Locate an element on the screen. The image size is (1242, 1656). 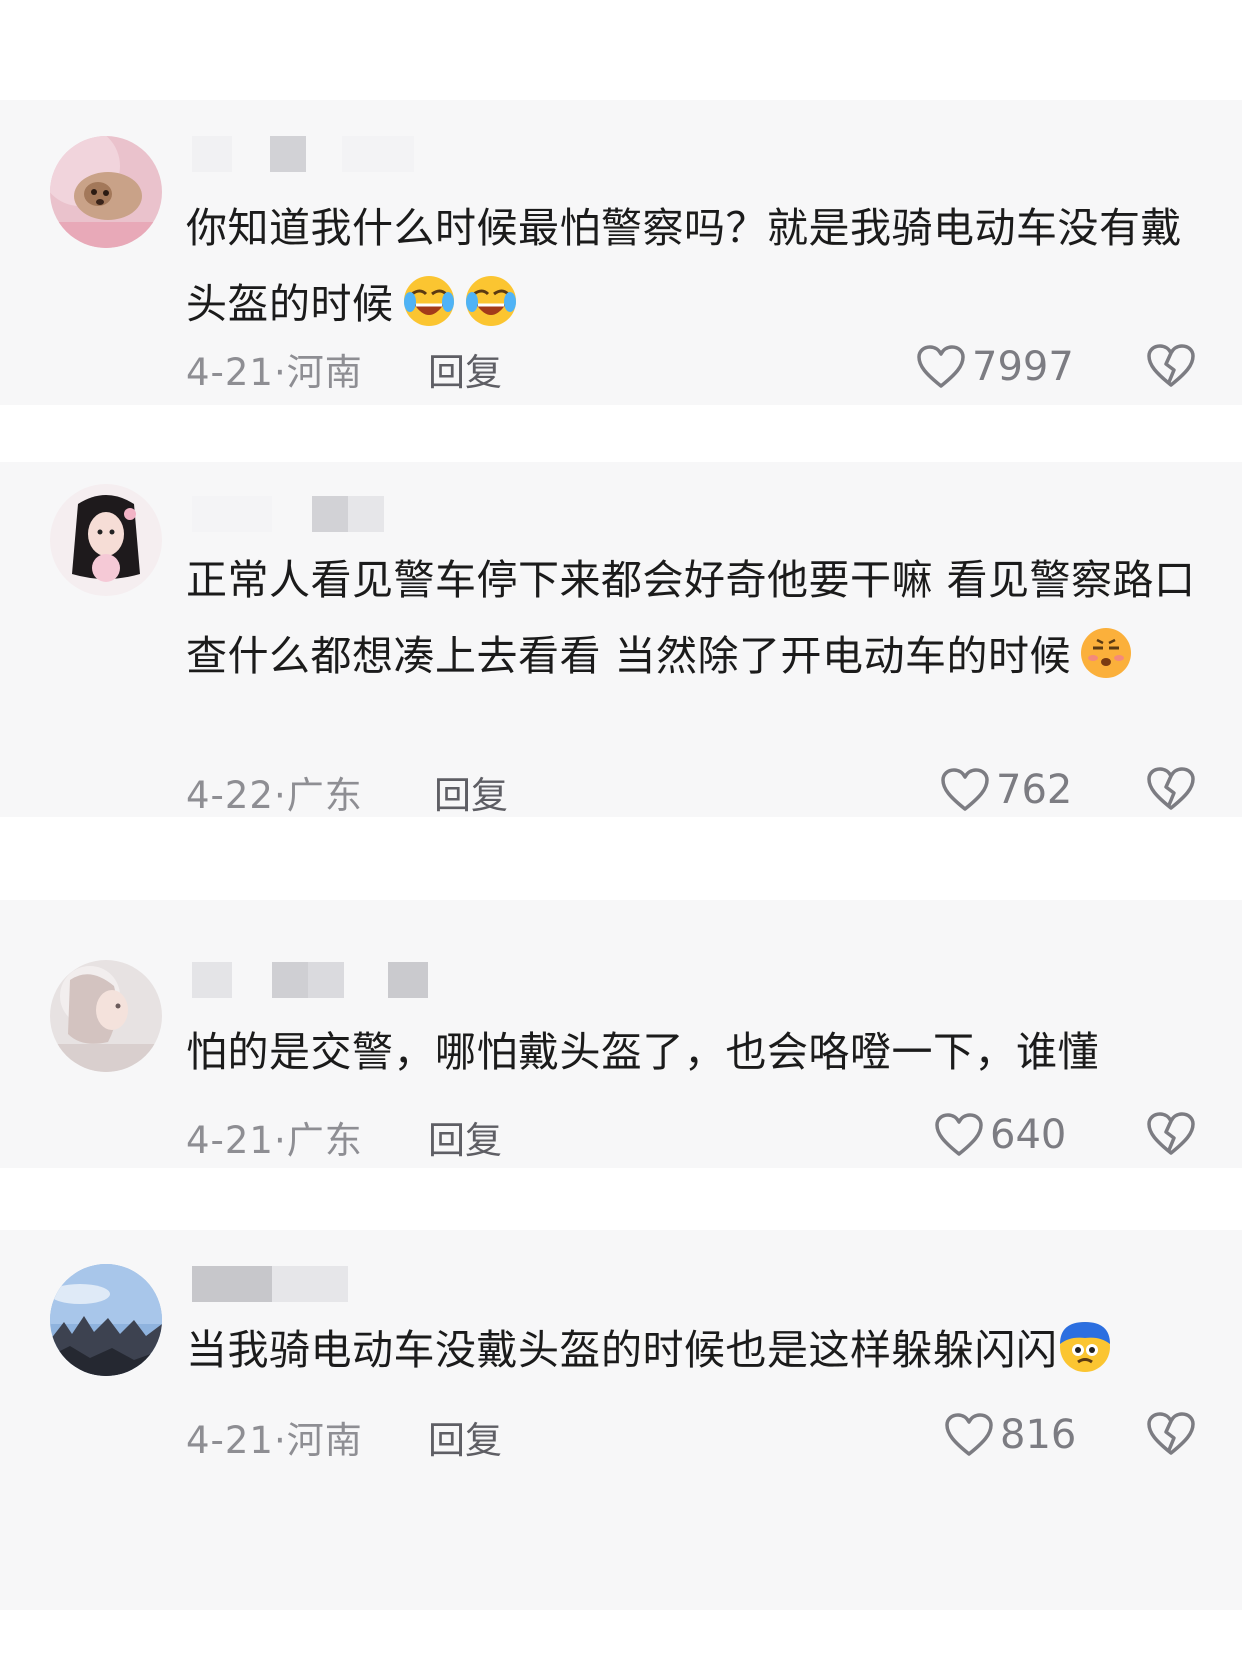
comment-body: 当我骑电动车没戴头盔的时候也是这样躲躲闪闪 is located at coordinates (622, 1350).